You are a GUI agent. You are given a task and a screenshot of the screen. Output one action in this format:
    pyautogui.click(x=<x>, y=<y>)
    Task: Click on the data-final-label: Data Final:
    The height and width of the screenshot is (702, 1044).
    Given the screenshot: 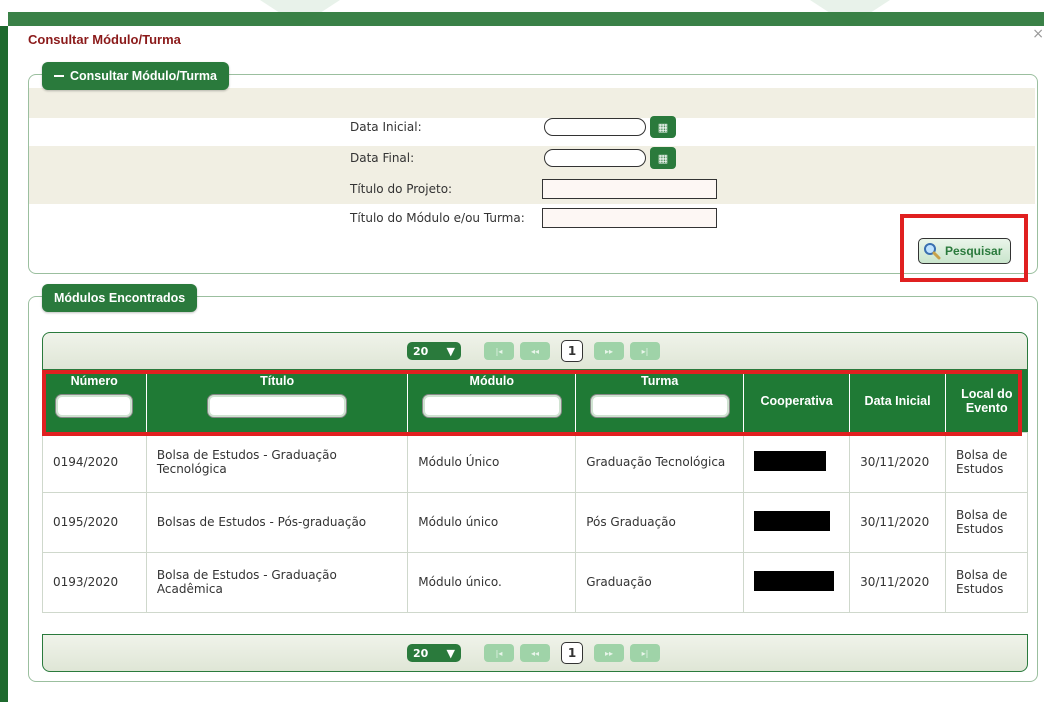 What is the action you would take?
    pyautogui.click(x=382, y=158)
    